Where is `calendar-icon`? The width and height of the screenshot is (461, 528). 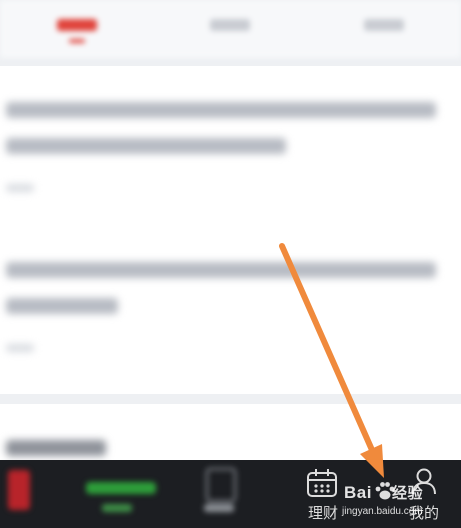
calendar-icon is located at coordinates (322, 483).